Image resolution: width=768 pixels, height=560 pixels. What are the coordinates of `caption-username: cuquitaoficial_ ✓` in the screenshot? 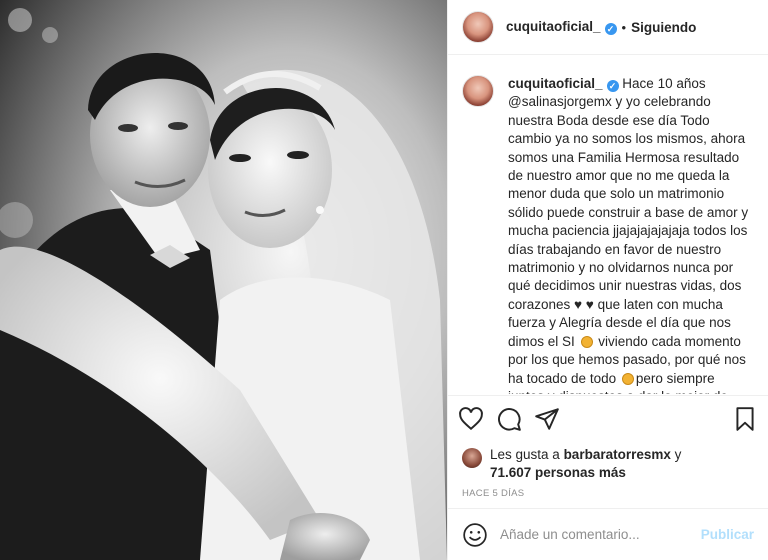 It's located at (563, 84).